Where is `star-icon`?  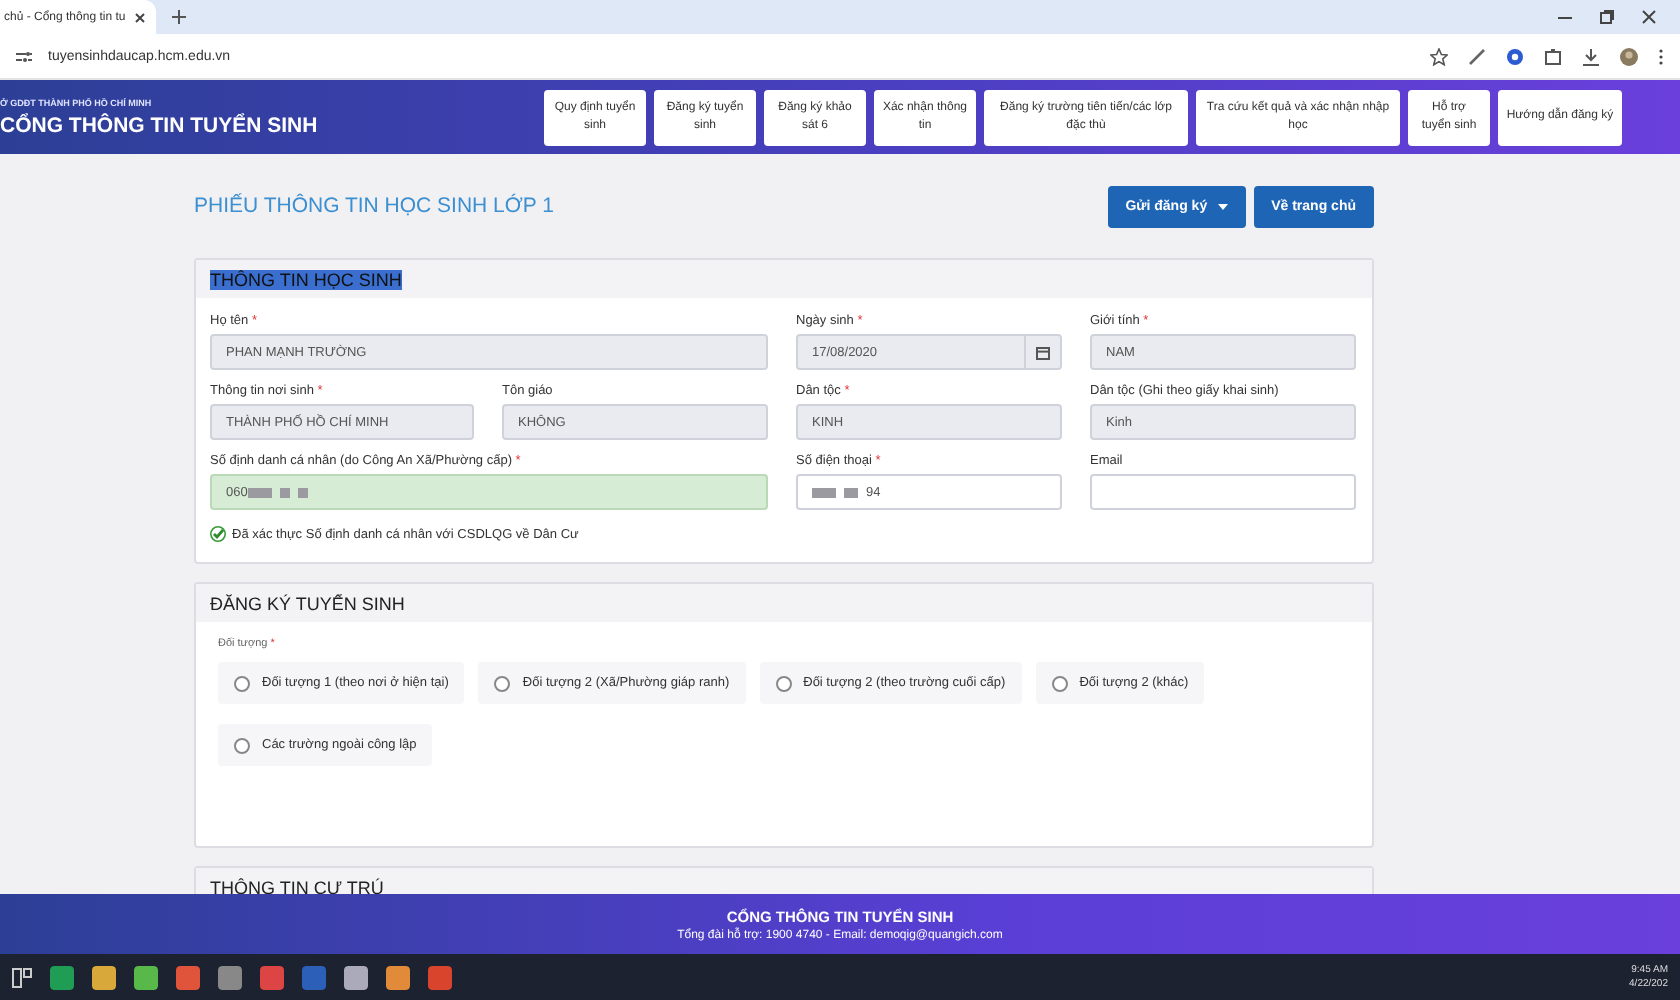
star-icon is located at coordinates (1439, 56).